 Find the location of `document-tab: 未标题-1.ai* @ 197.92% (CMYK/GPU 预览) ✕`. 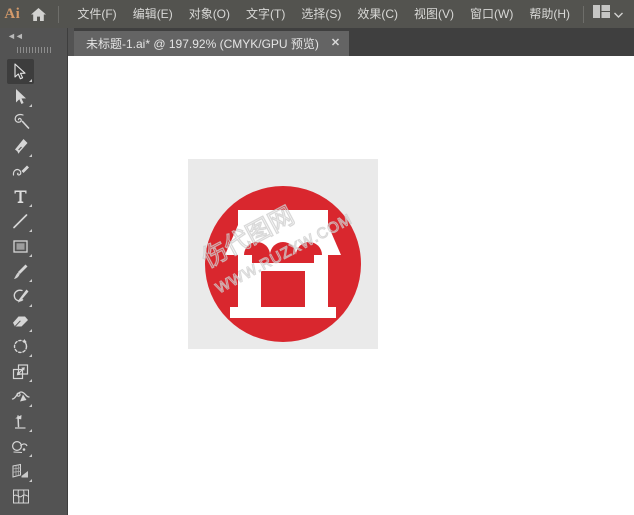

document-tab: 未标题-1.ai* @ 197.92% (CMYK/GPU 预览) ✕ is located at coordinates (212, 43).